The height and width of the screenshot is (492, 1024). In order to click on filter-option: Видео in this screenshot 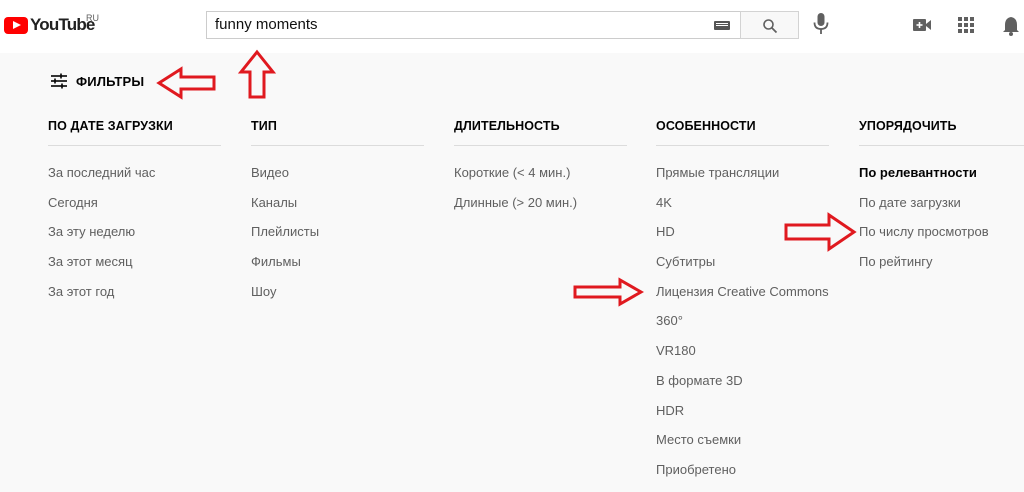, I will do `click(285, 180)`.